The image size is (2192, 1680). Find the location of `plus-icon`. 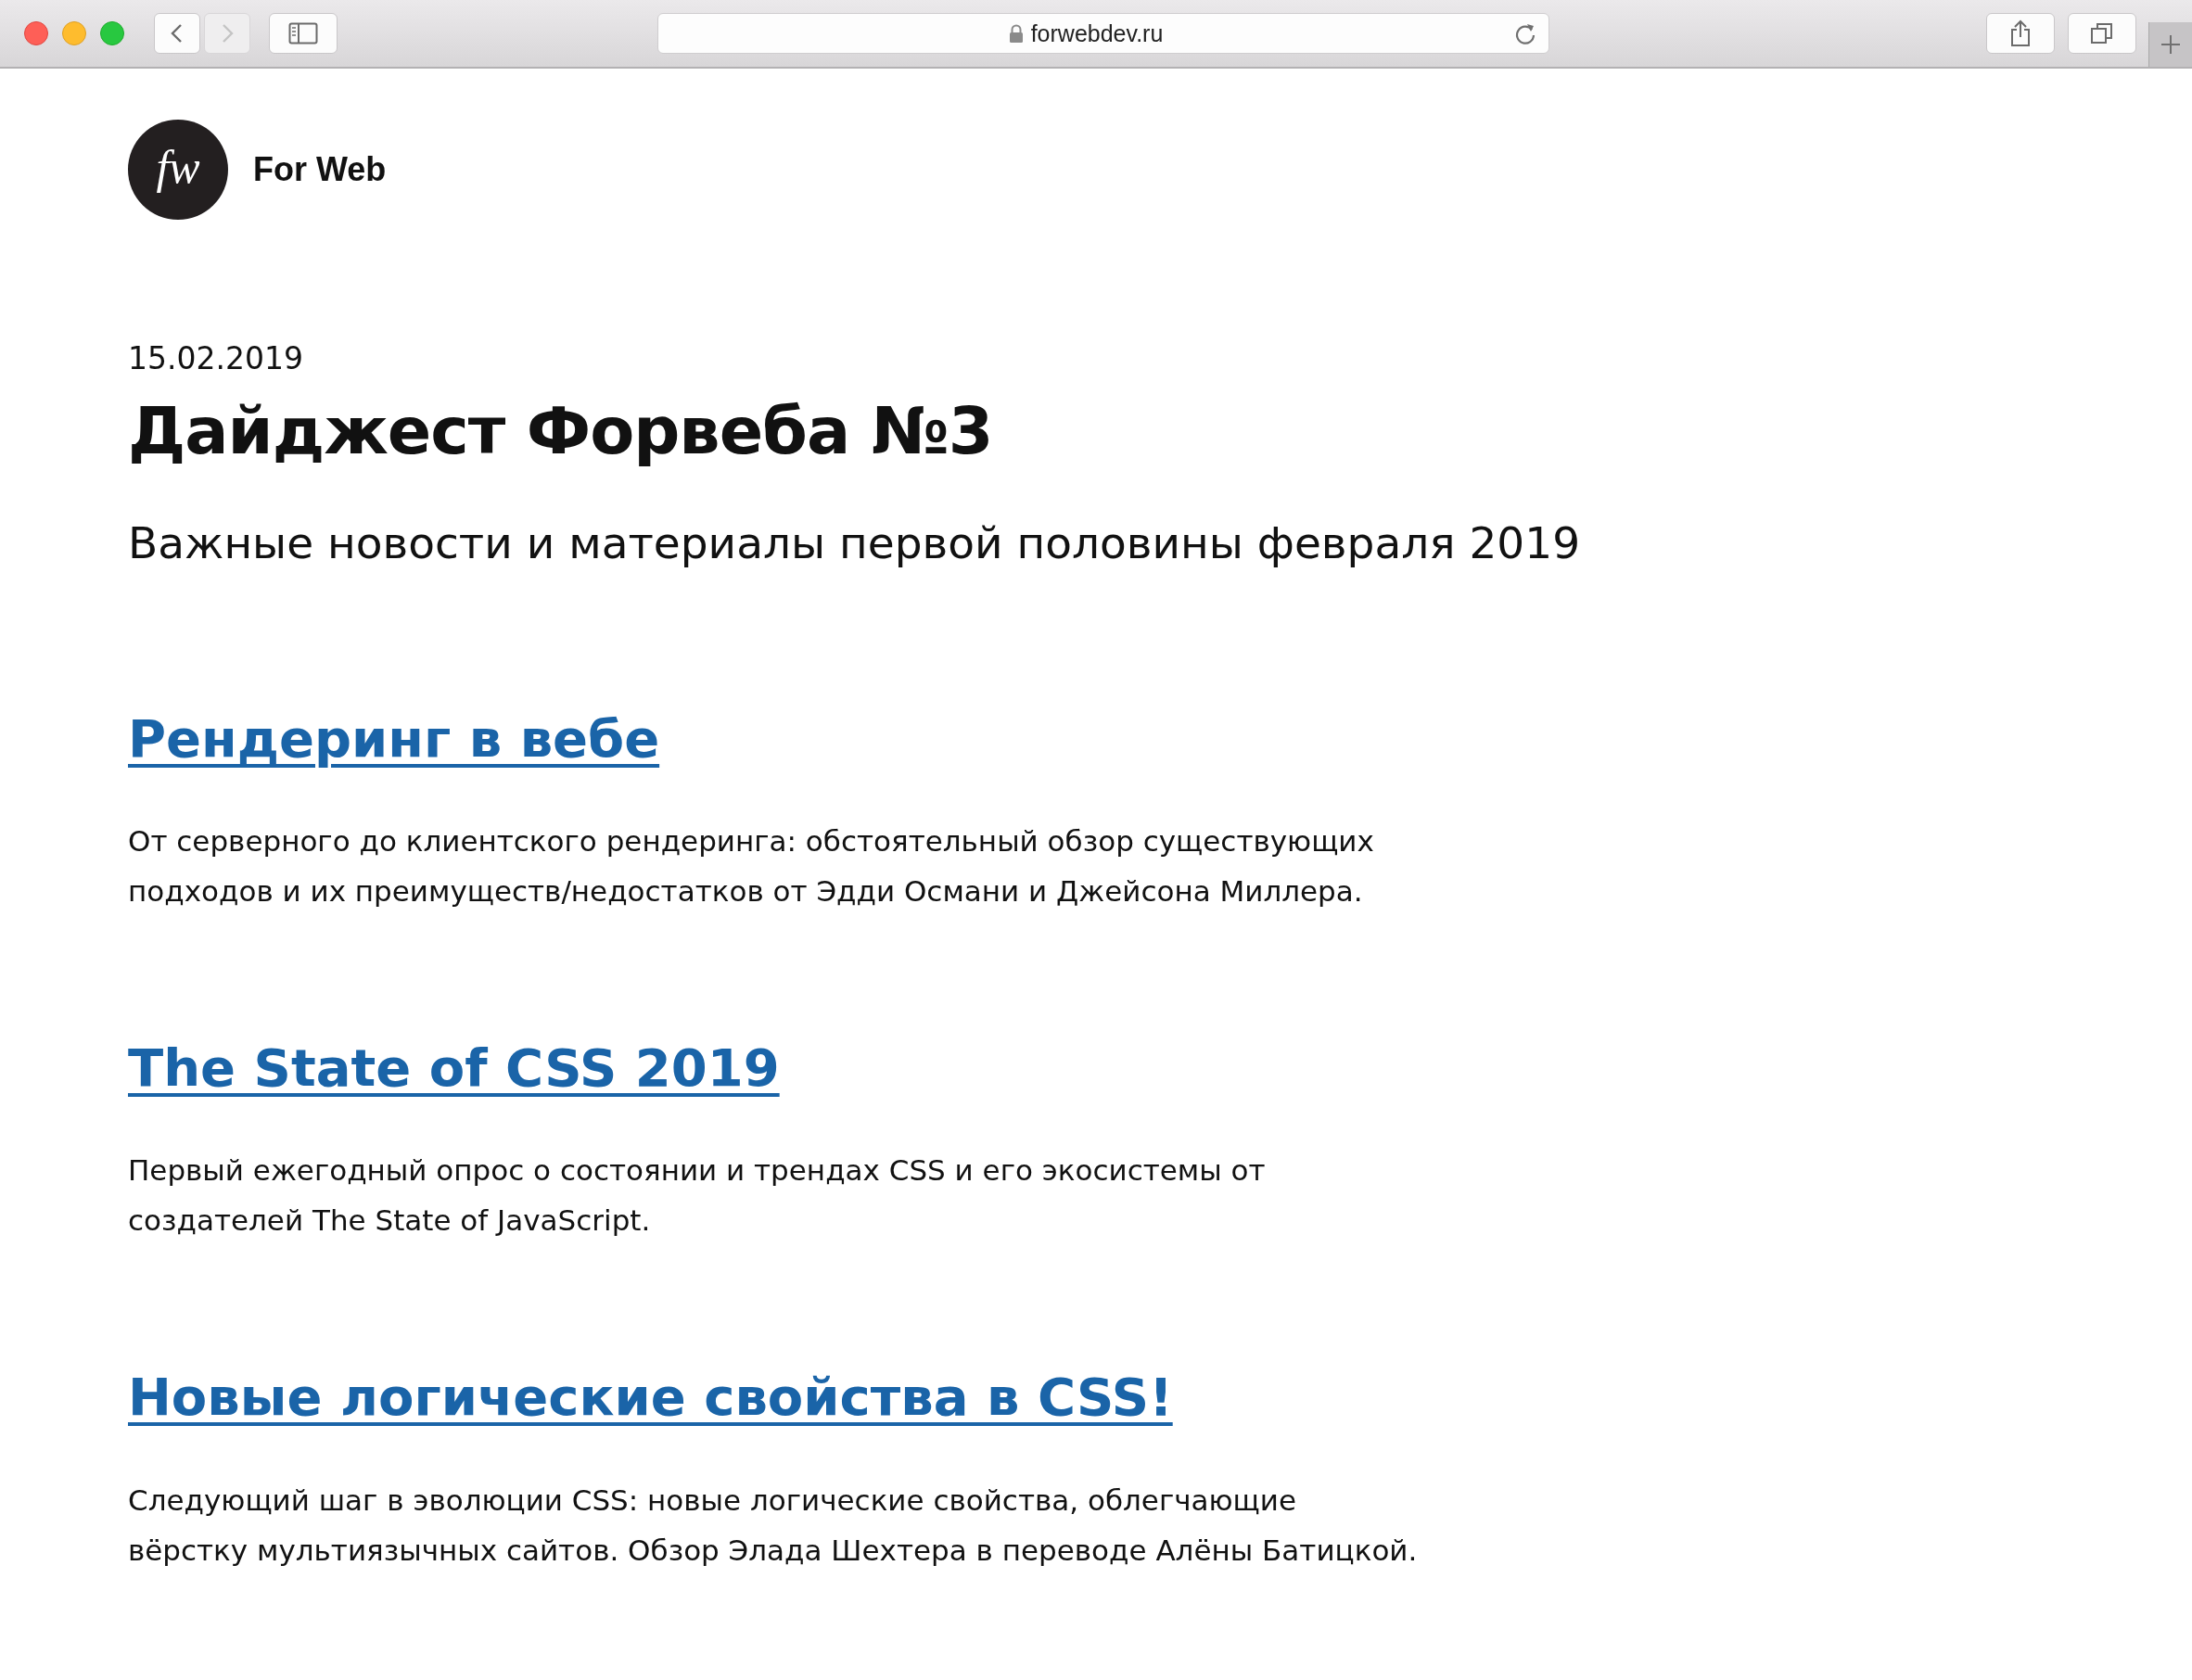

plus-icon is located at coordinates (2171, 44).